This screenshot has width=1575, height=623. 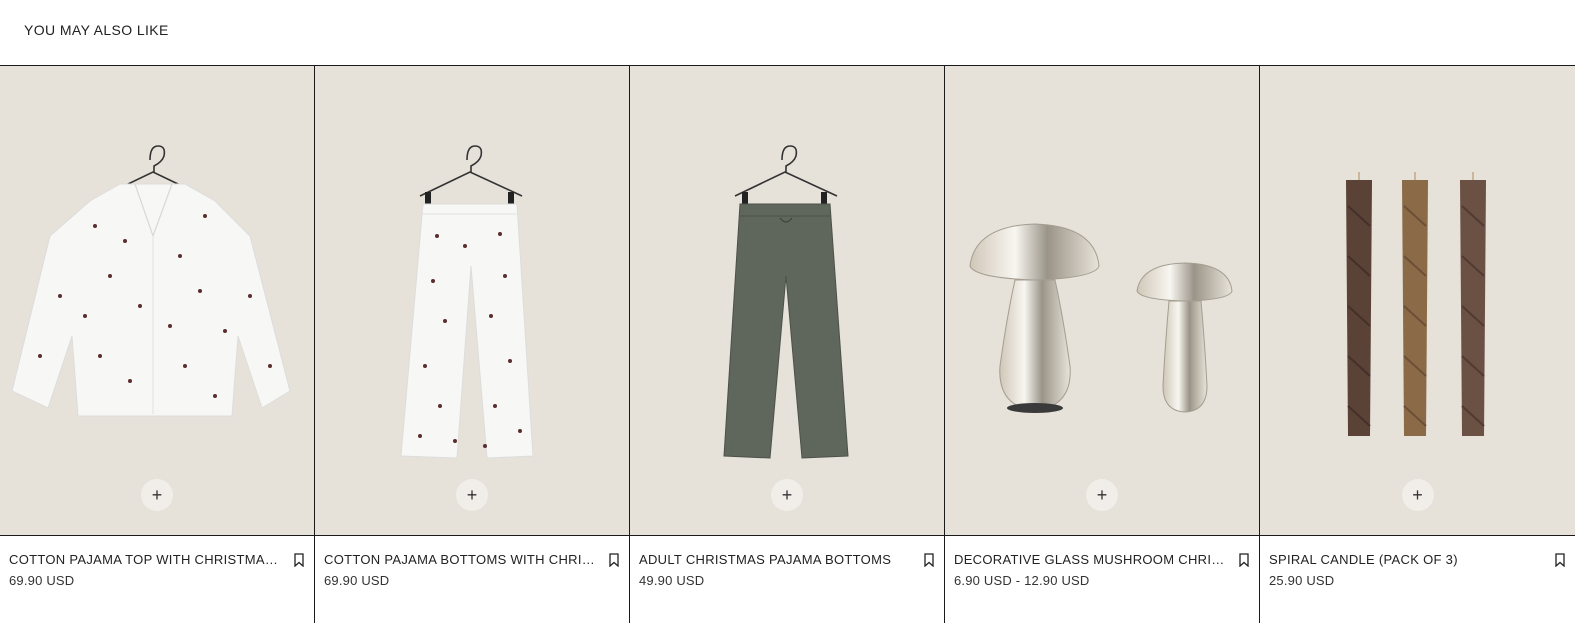 I want to click on spiral-candle-icon, so click(x=1416, y=304).